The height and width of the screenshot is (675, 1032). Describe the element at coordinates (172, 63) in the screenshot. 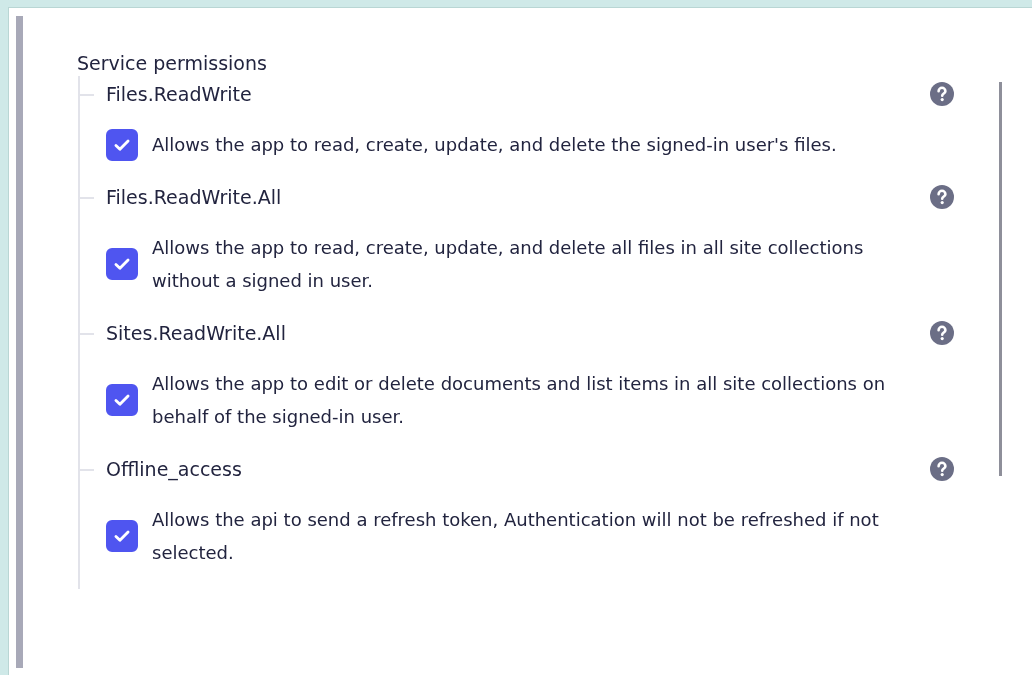

I see `section-title: Service permissions` at that location.